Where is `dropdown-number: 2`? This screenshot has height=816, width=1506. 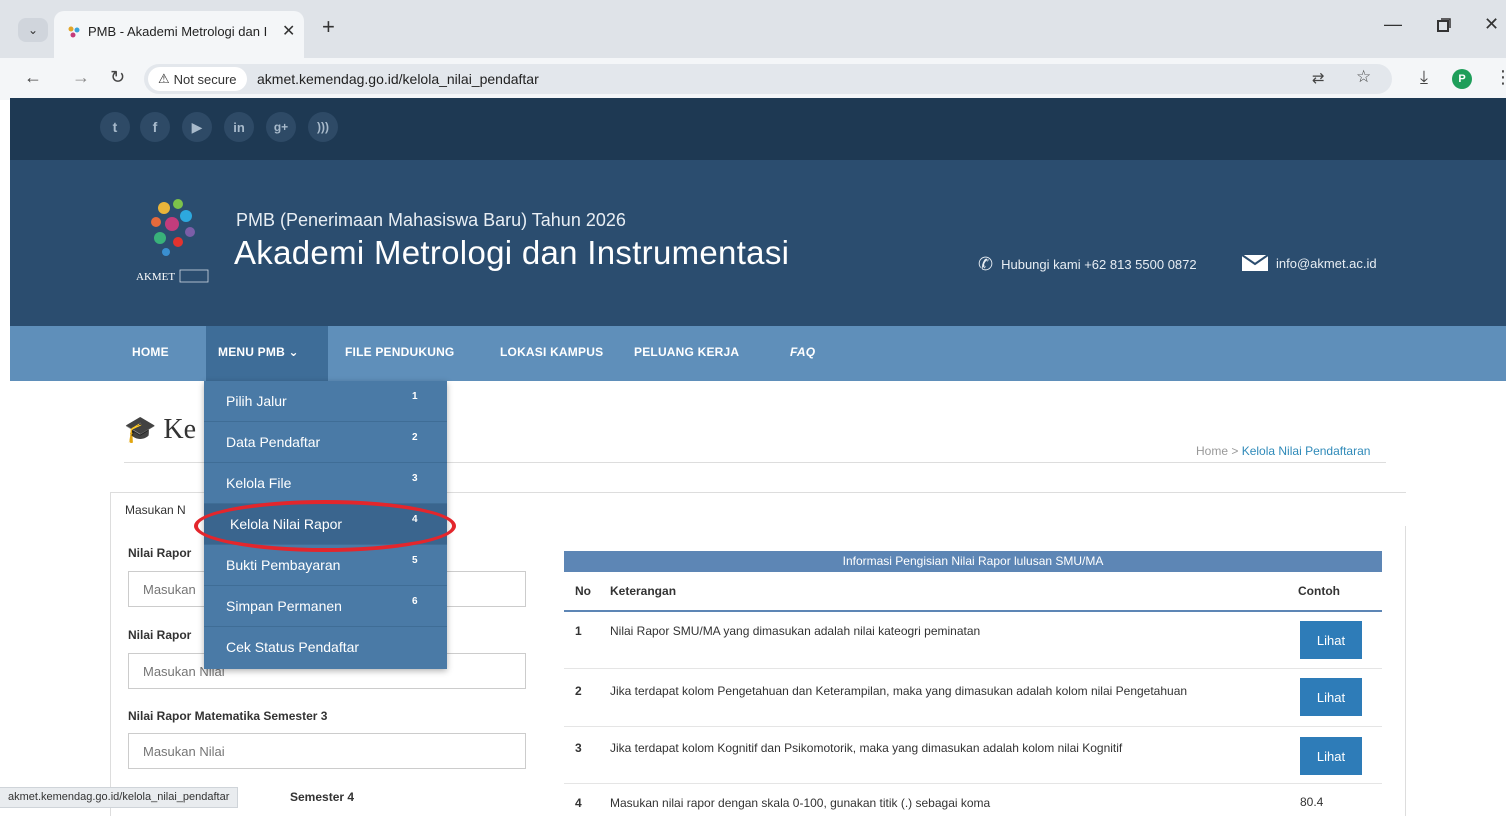 dropdown-number: 2 is located at coordinates (415, 437).